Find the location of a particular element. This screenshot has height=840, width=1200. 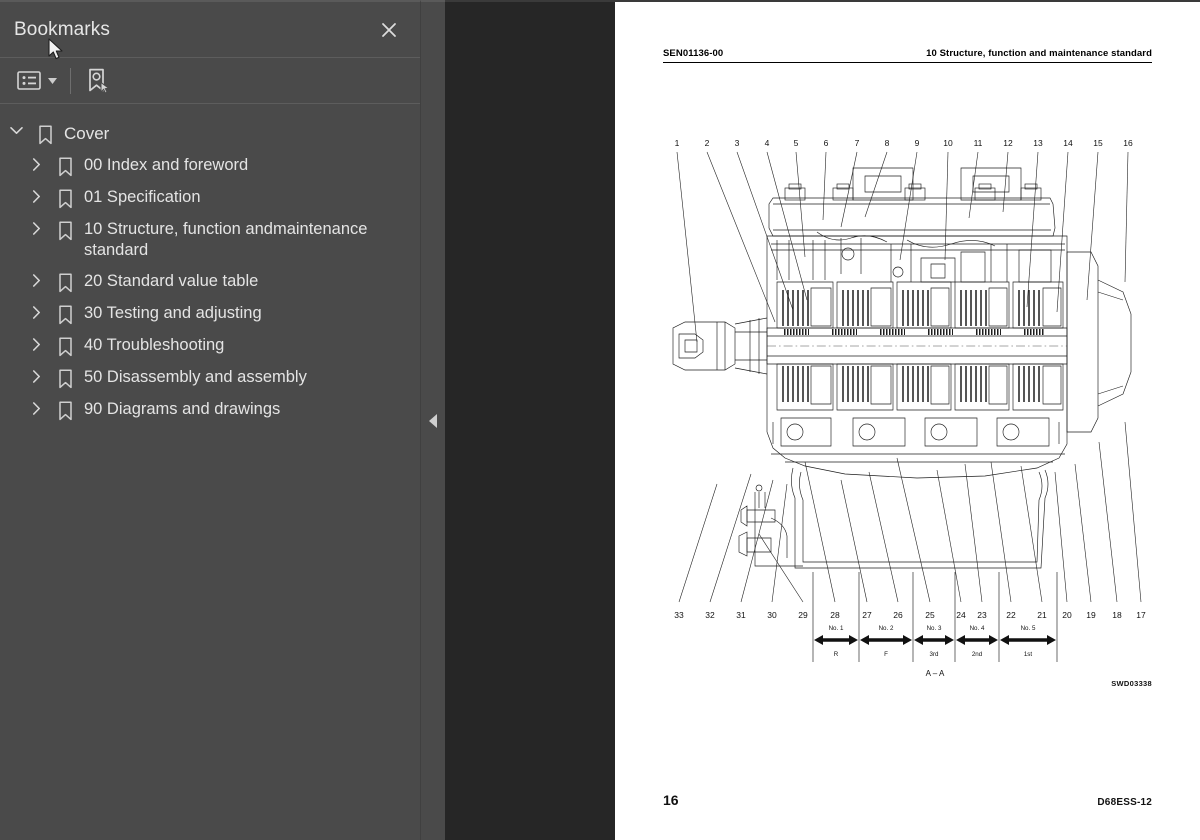

svg-text: 23 is located at coordinates (982, 615).